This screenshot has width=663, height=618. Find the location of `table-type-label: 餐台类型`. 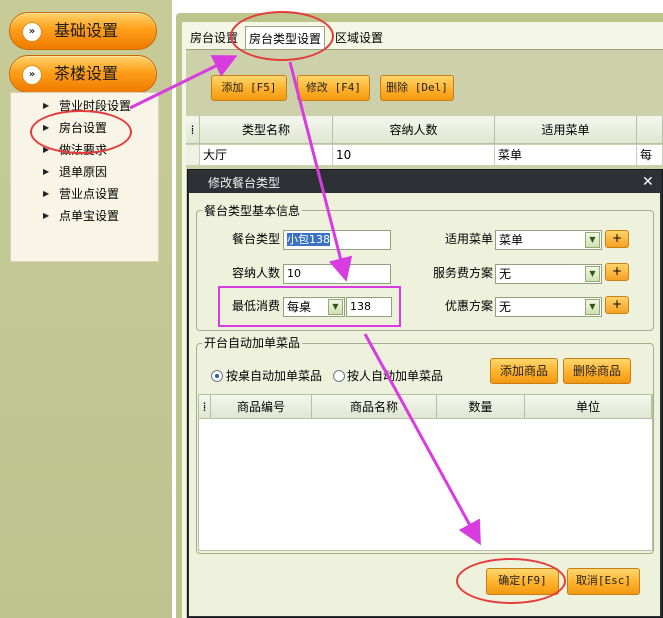

table-type-label: 餐台类型 is located at coordinates (255, 239).